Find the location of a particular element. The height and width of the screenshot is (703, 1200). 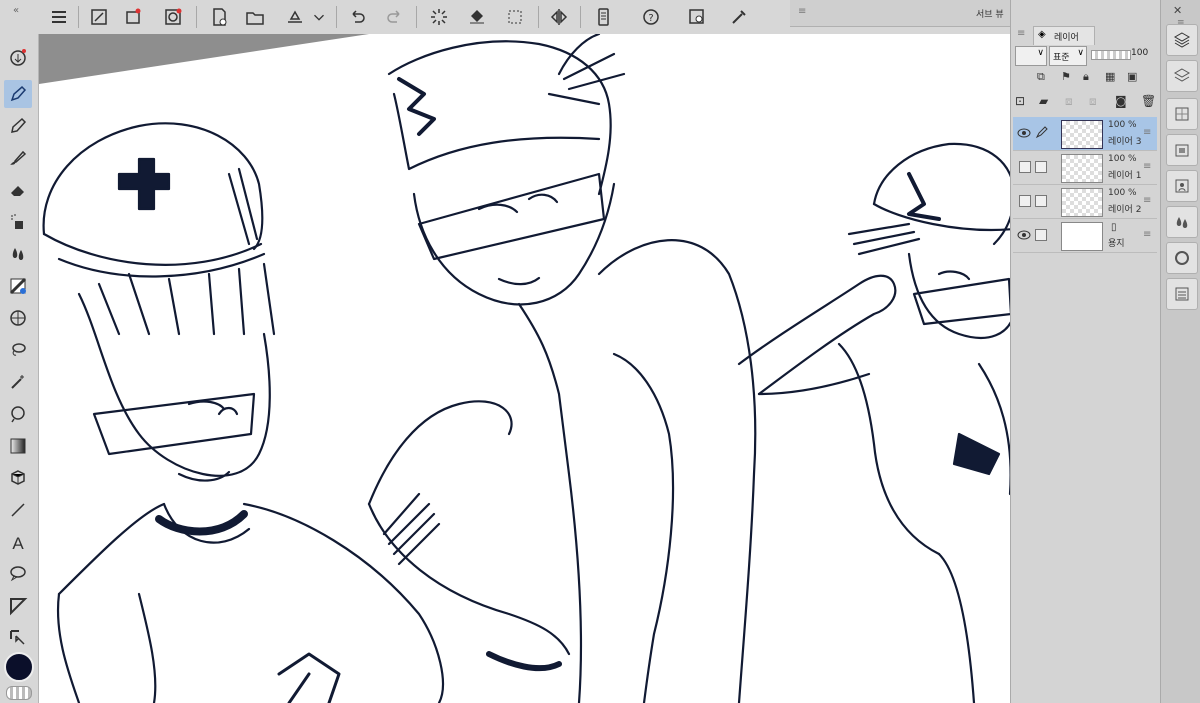

move-tool-icon is located at coordinates (18, 58).